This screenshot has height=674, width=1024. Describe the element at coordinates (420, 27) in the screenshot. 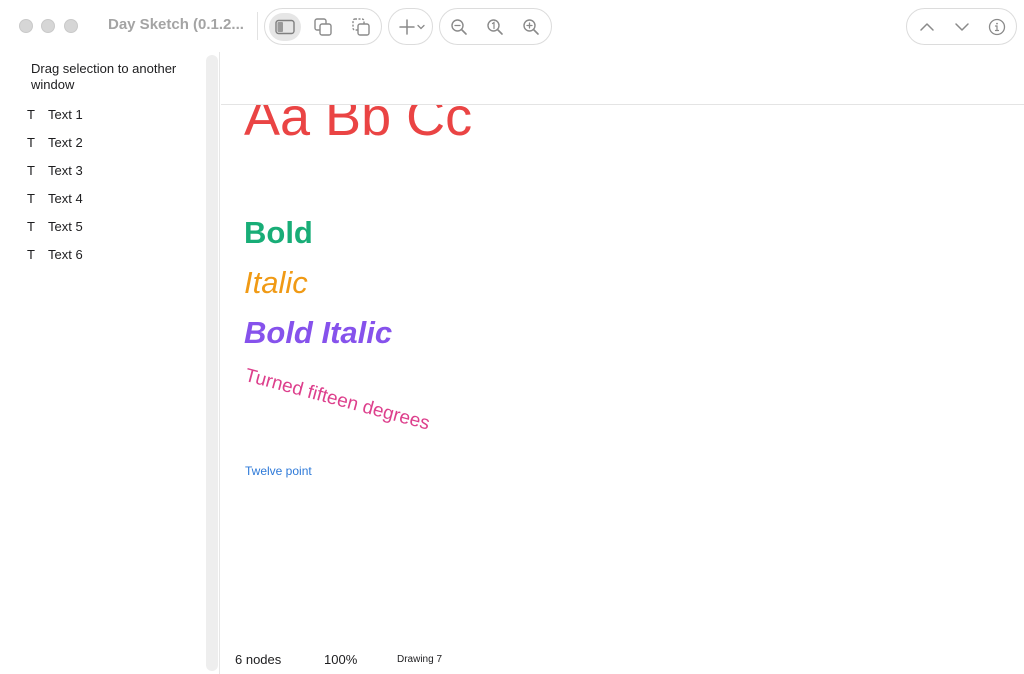

I see `chevron-down-icon` at that location.